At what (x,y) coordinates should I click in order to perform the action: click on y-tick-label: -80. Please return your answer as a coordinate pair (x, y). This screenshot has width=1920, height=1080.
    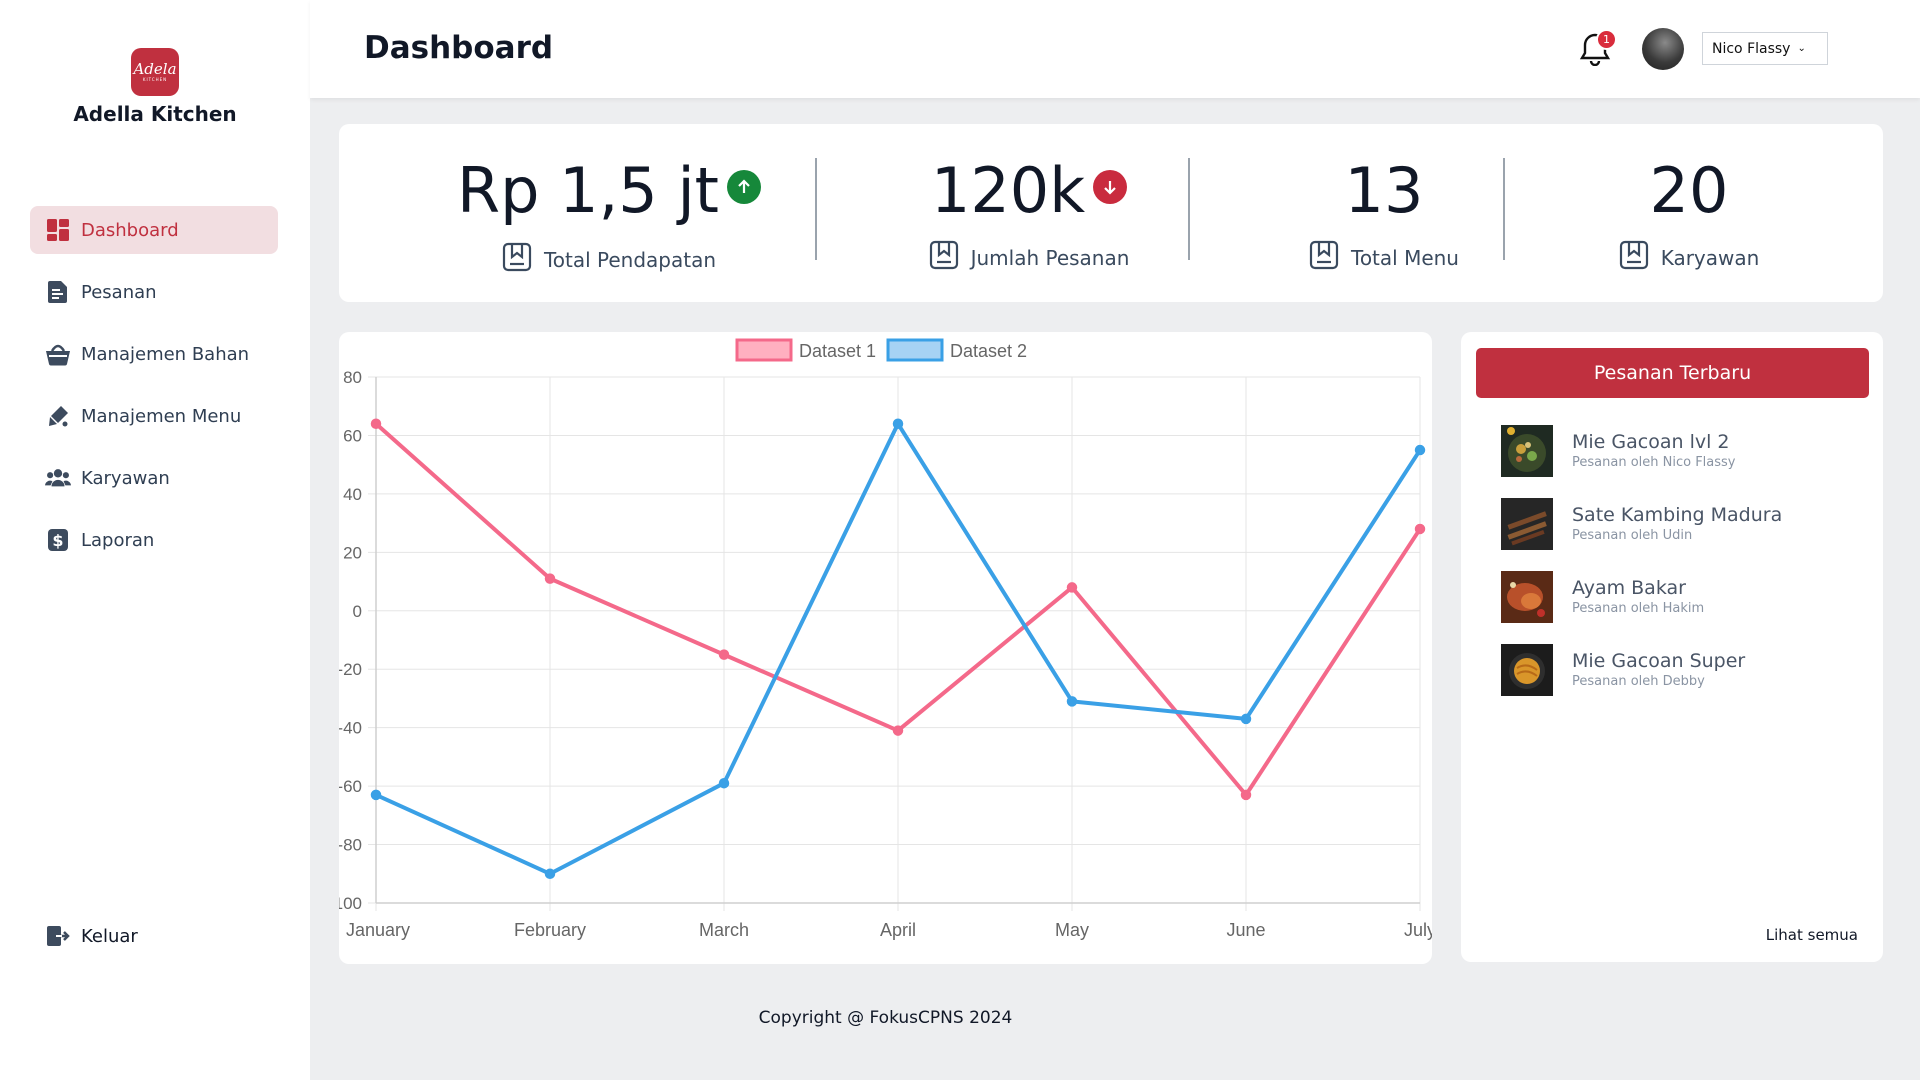
    Looking at the image, I should click on (350, 845).